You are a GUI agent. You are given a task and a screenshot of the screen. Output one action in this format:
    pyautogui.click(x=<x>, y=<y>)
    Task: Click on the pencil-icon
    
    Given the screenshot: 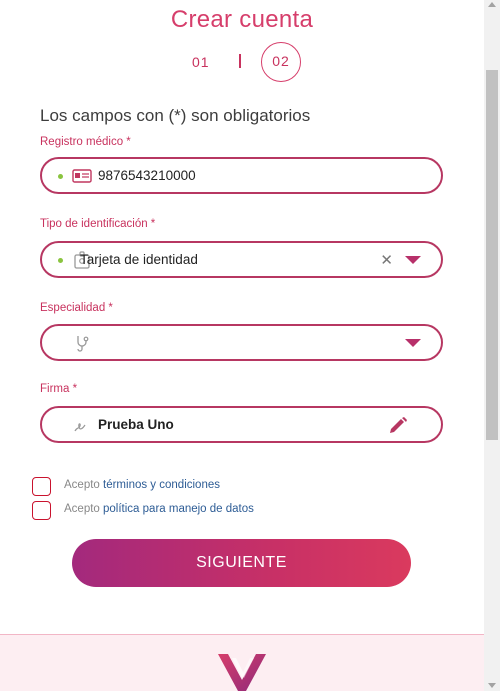 What is the action you would take?
    pyautogui.click(x=398, y=426)
    